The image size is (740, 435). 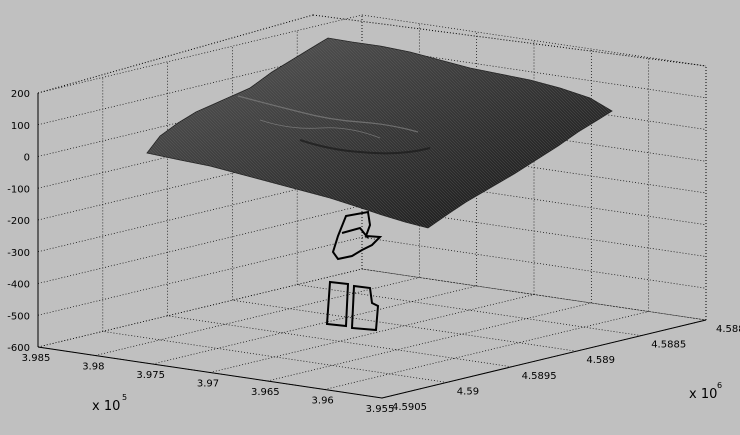 I want to click on x-exponent-base: x 10, so click(x=106, y=406).